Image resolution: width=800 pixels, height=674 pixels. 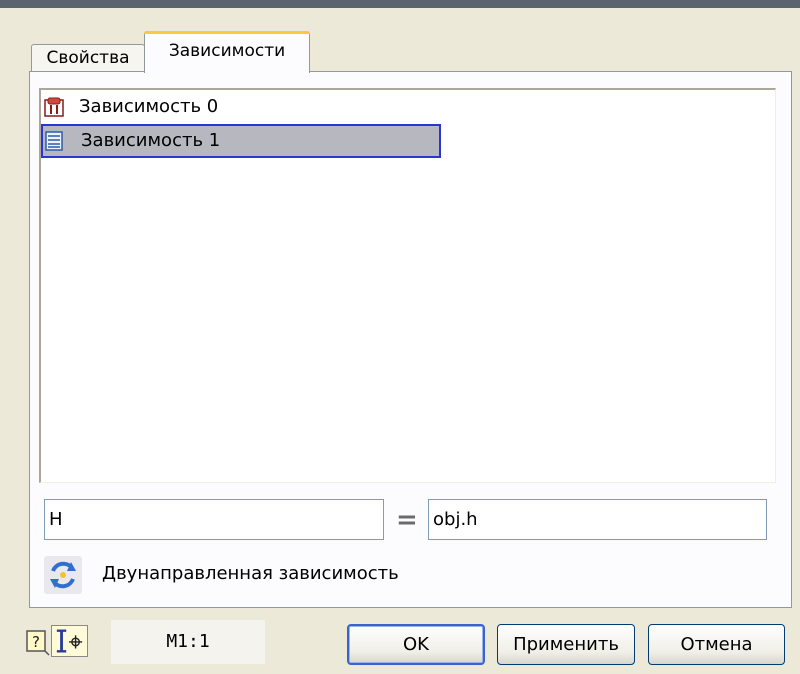 What do you see at coordinates (214, 519) in the screenshot?
I see `left-expression-field` at bounding box center [214, 519].